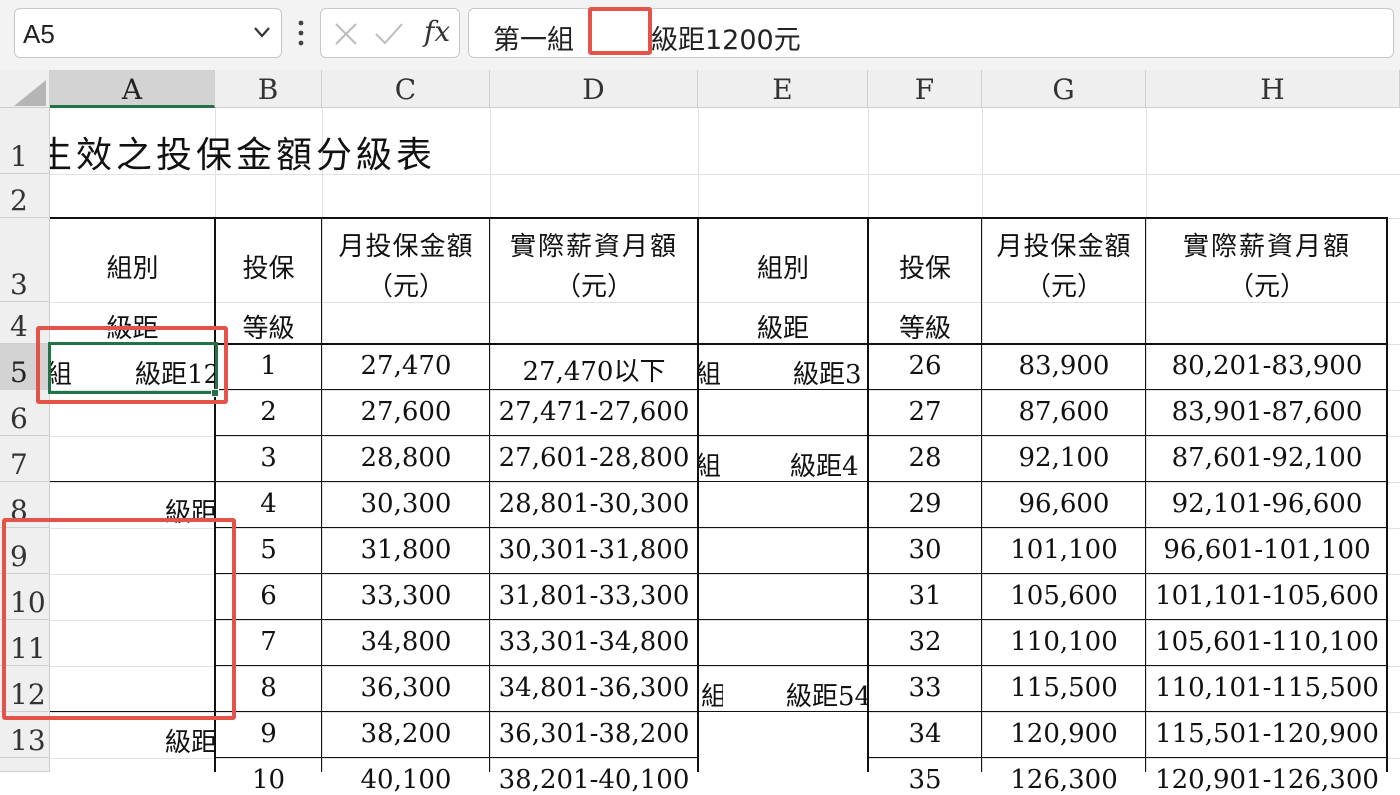  What do you see at coordinates (268, 504) in the screenshot?
I see `left-grade-cell: 4` at bounding box center [268, 504].